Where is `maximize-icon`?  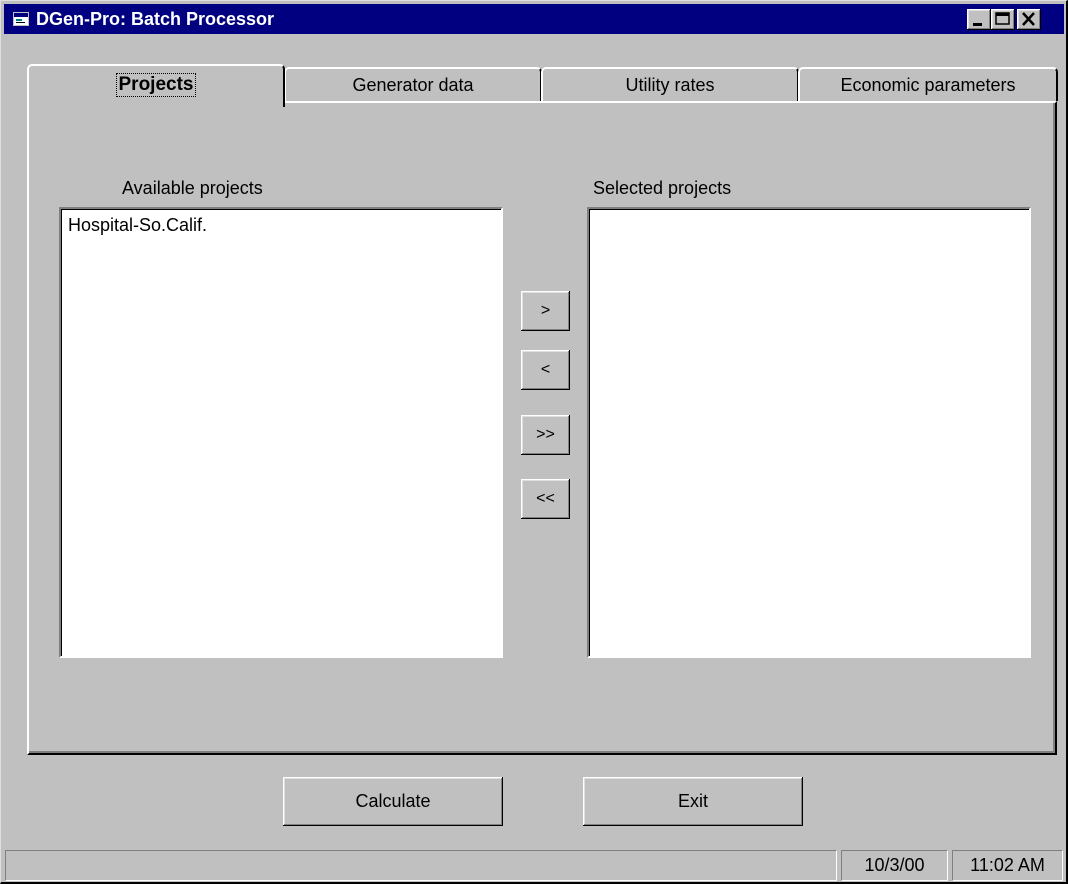
maximize-icon is located at coordinates (1002, 18).